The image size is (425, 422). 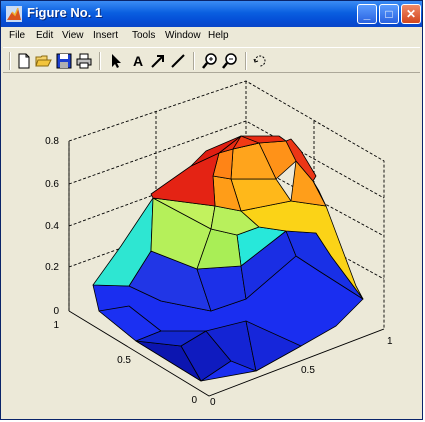 What do you see at coordinates (213, 402) in the screenshot?
I see `x-tick-label: 0` at bounding box center [213, 402].